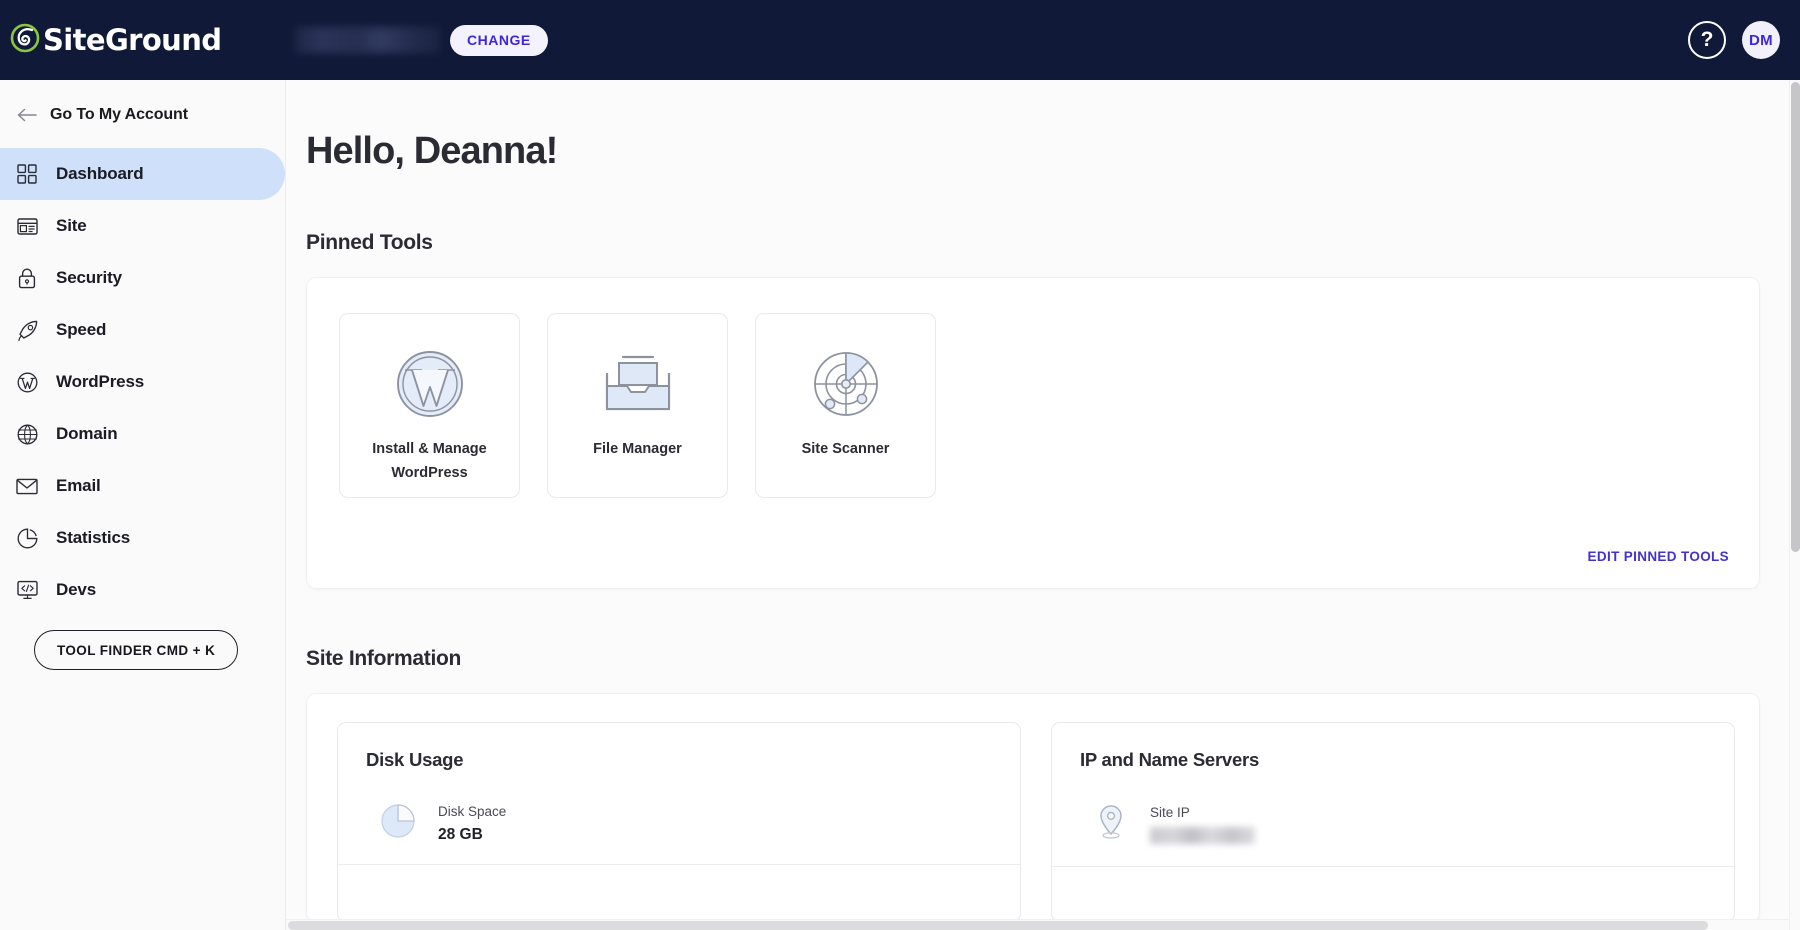 This screenshot has width=1800, height=930. What do you see at coordinates (499, 40) in the screenshot?
I see `change-site-button: CHANGE` at bounding box center [499, 40].